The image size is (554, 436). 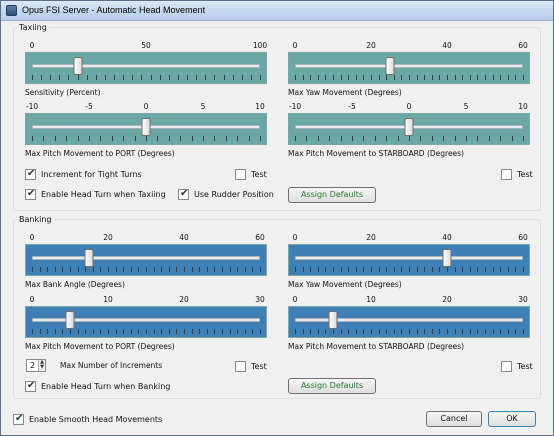 I want to click on increment-tight-turns-checkbox: ✔ Increment for Tight Turns, so click(x=83, y=174).